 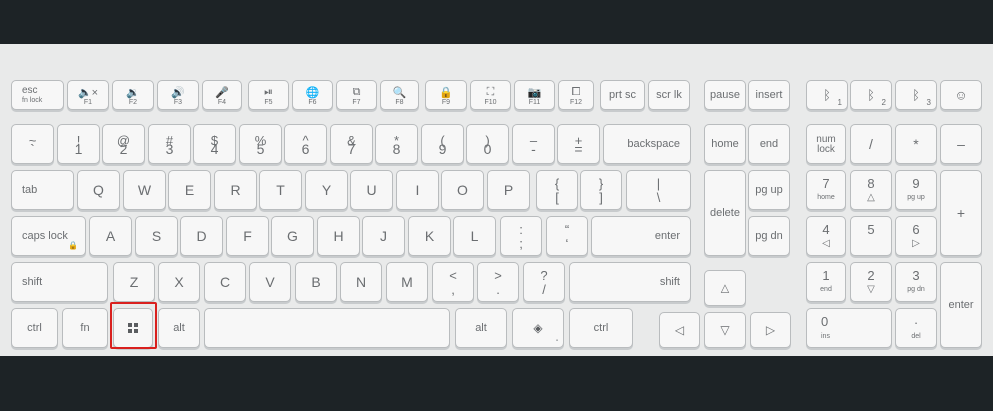 What do you see at coordinates (417, 190) in the screenshot?
I see `key-letter: I` at bounding box center [417, 190].